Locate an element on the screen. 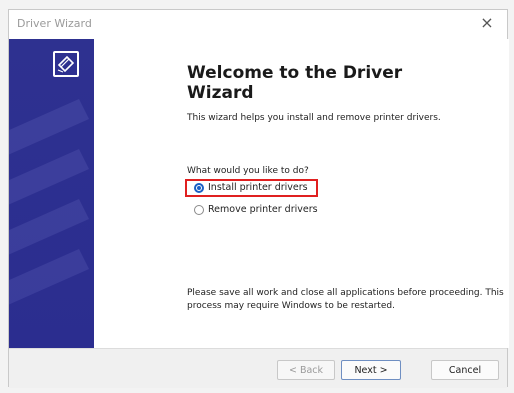 Image resolution: width=514 pixels, height=393 pixels. next-button: Next > is located at coordinates (371, 370).